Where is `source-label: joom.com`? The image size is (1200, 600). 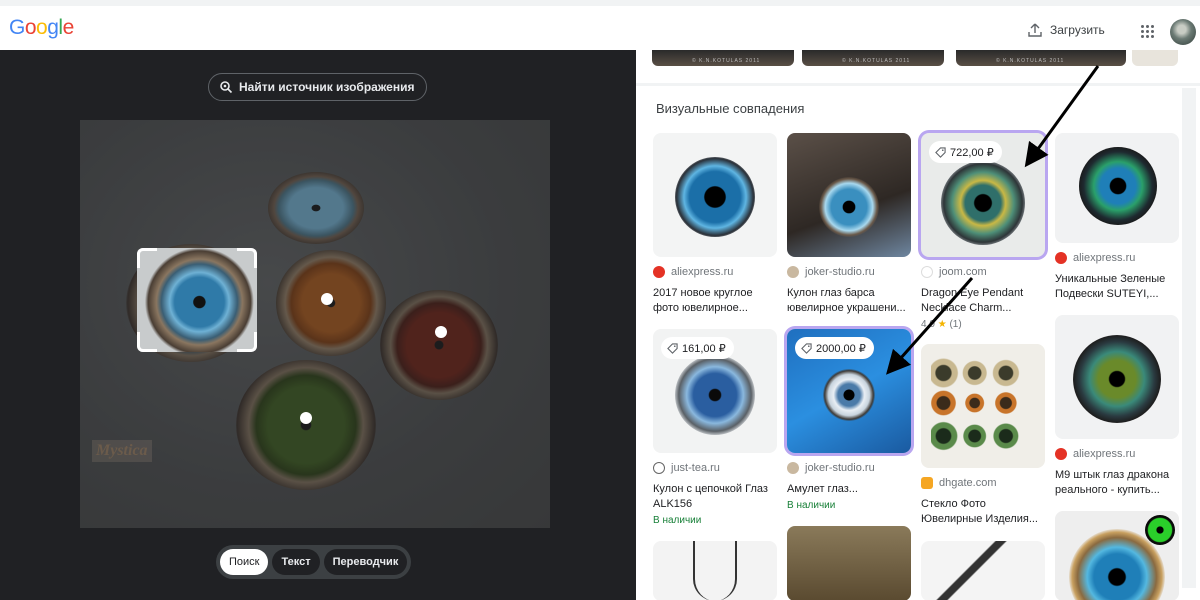 source-label: joom.com is located at coordinates (963, 272).